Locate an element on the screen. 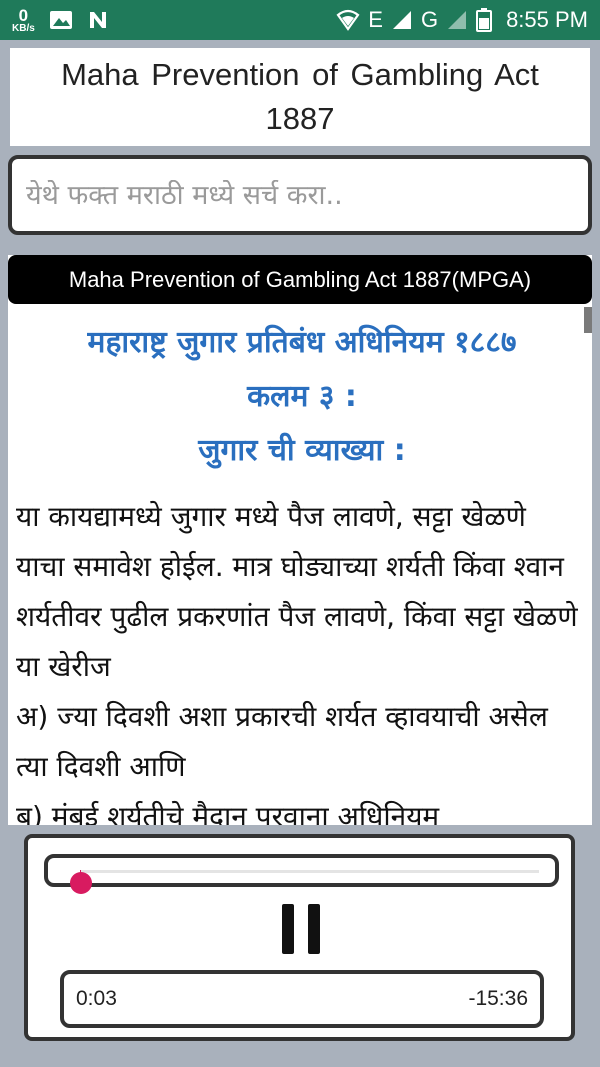 The height and width of the screenshot is (1067, 600). network-type-e: E is located at coordinates (375, 19).